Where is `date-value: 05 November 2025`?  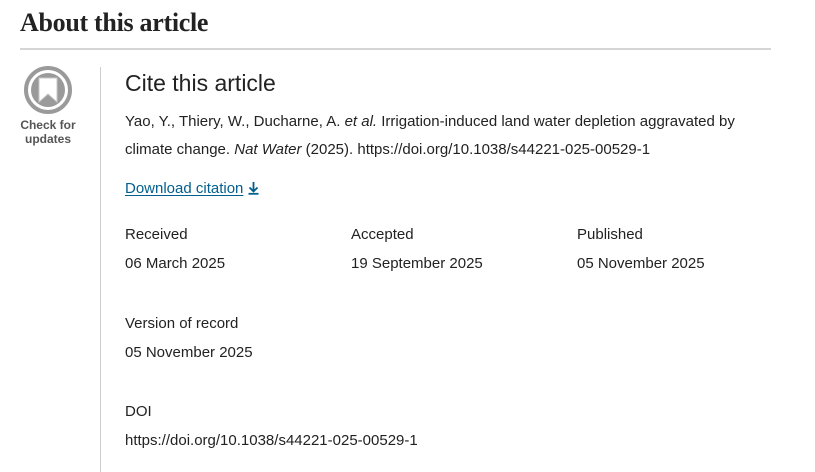
date-value: 05 November 2025 is located at coordinates (641, 263).